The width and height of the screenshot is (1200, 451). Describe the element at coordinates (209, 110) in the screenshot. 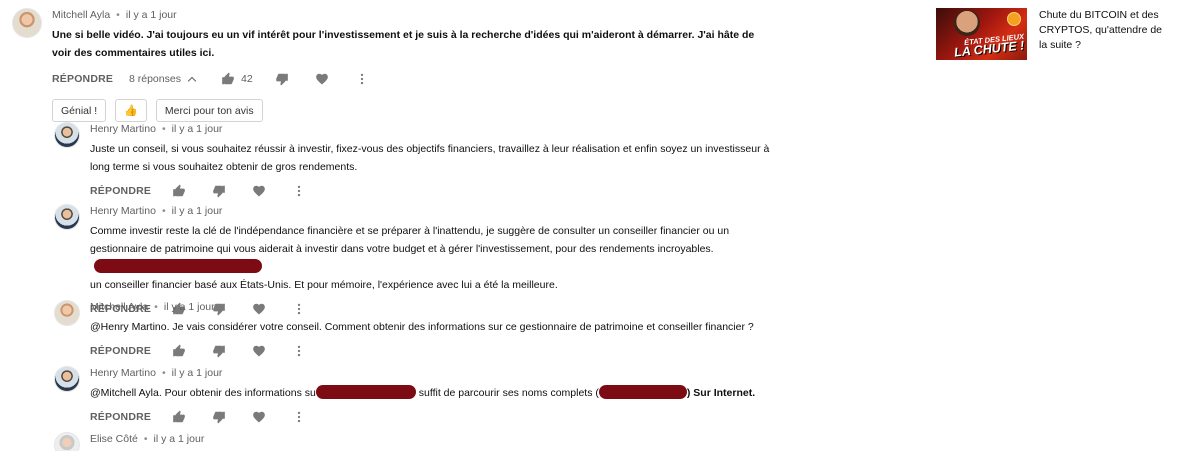

I see `suggested-reply-chip: Merci pour ton avis` at that location.